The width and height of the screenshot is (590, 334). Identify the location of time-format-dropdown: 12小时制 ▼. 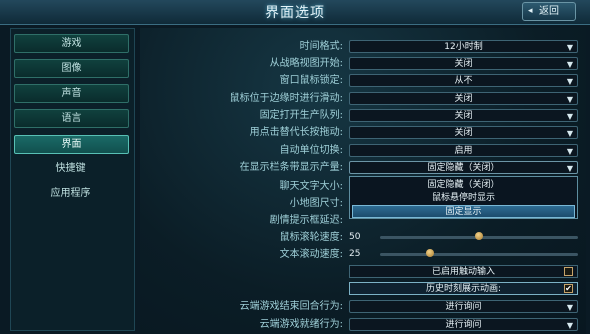
(463, 46).